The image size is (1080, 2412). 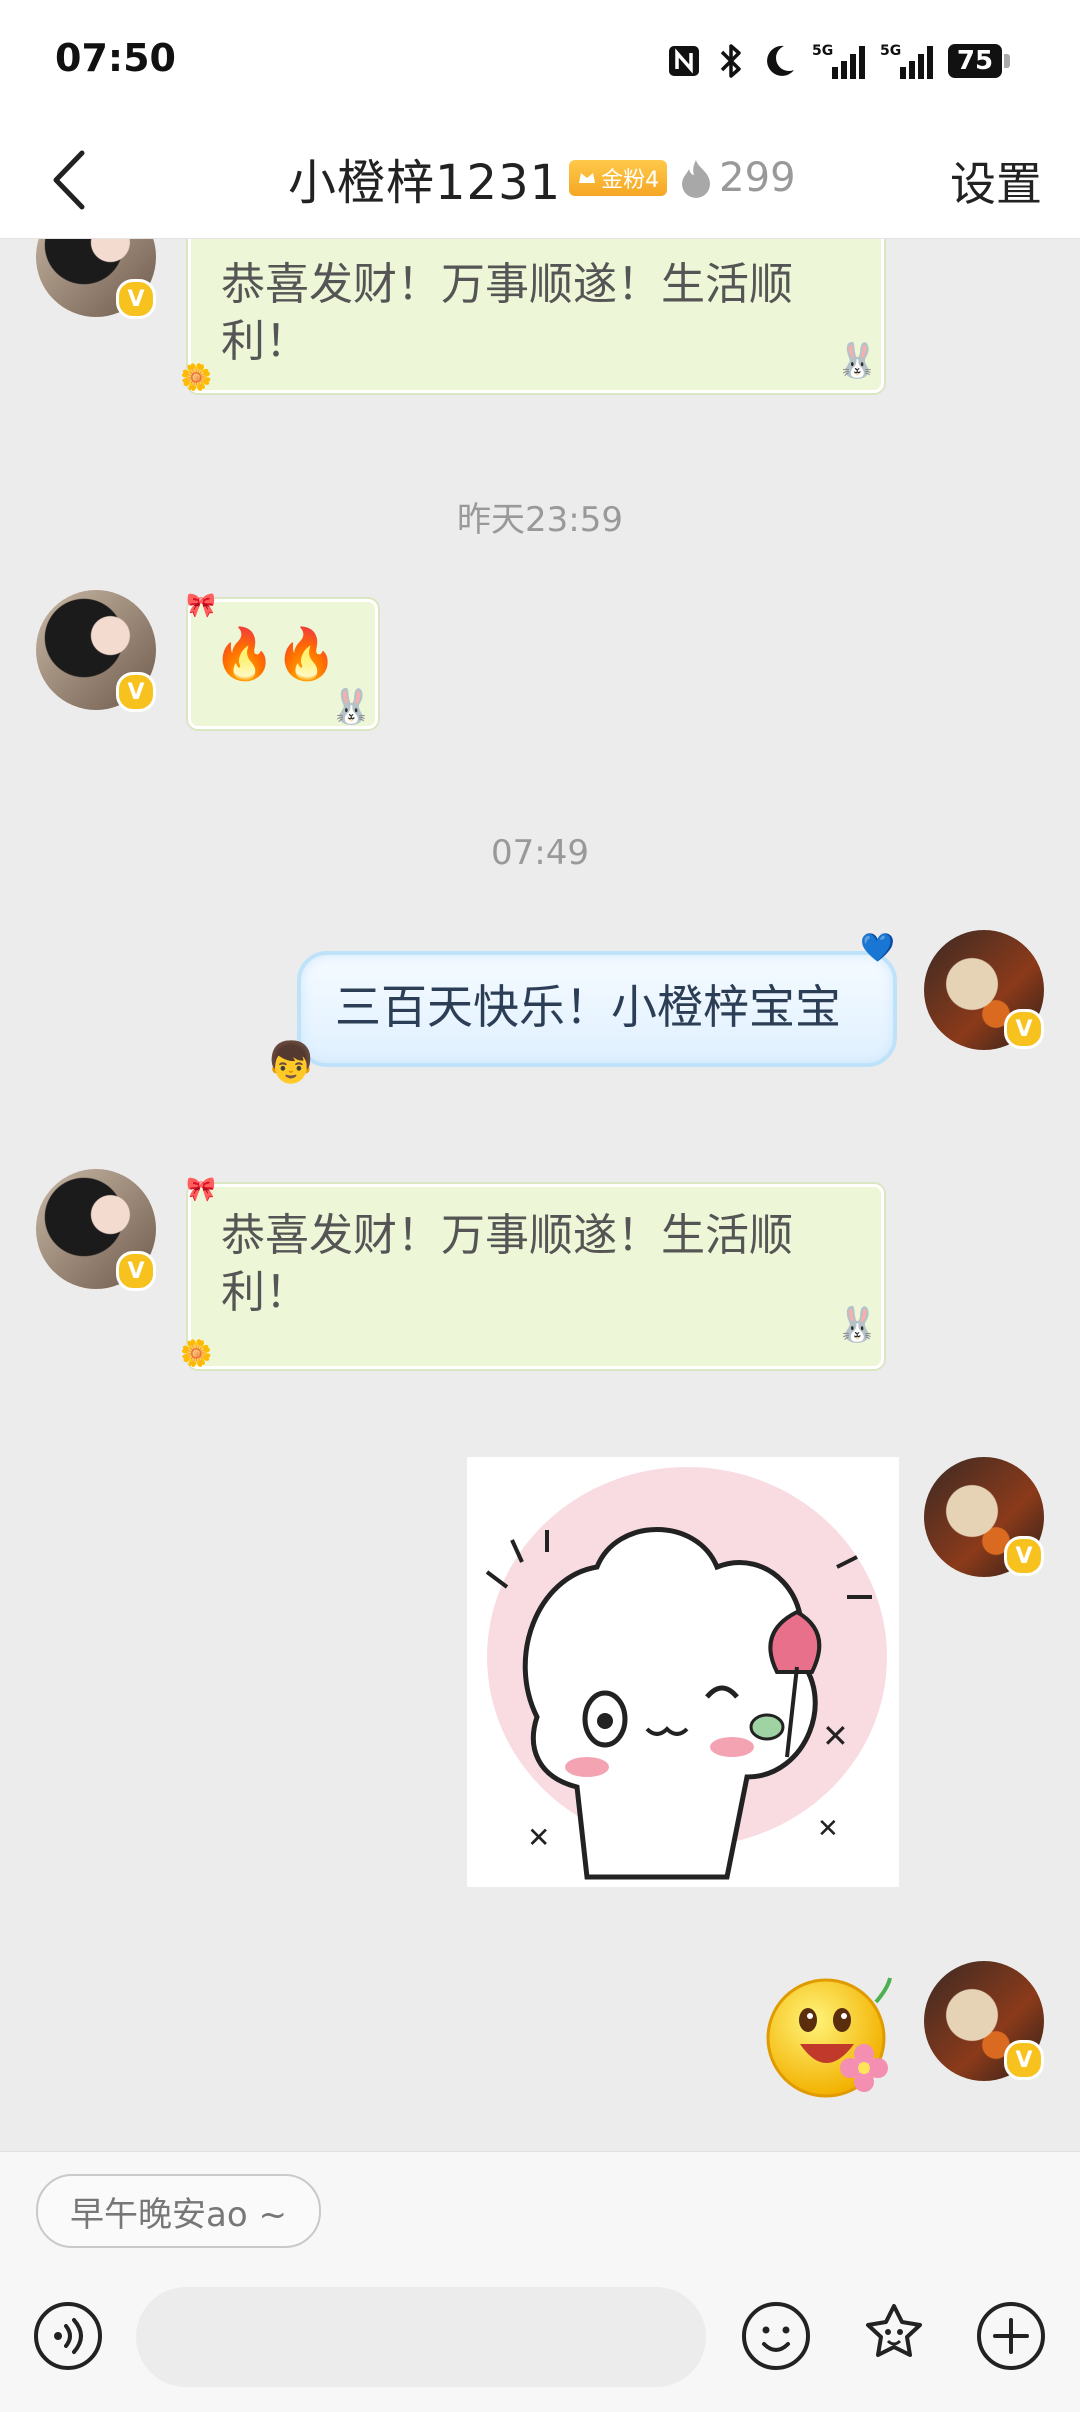 What do you see at coordinates (696, 179) in the screenshot?
I see `flame-icon` at bounding box center [696, 179].